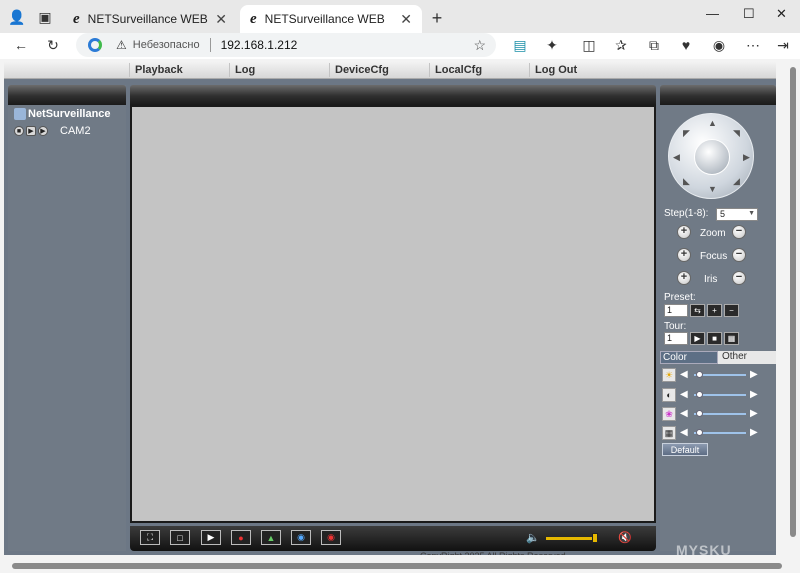  What do you see at coordinates (437, 18) in the screenshot?
I see `new-tab-button: +` at bounding box center [437, 18].